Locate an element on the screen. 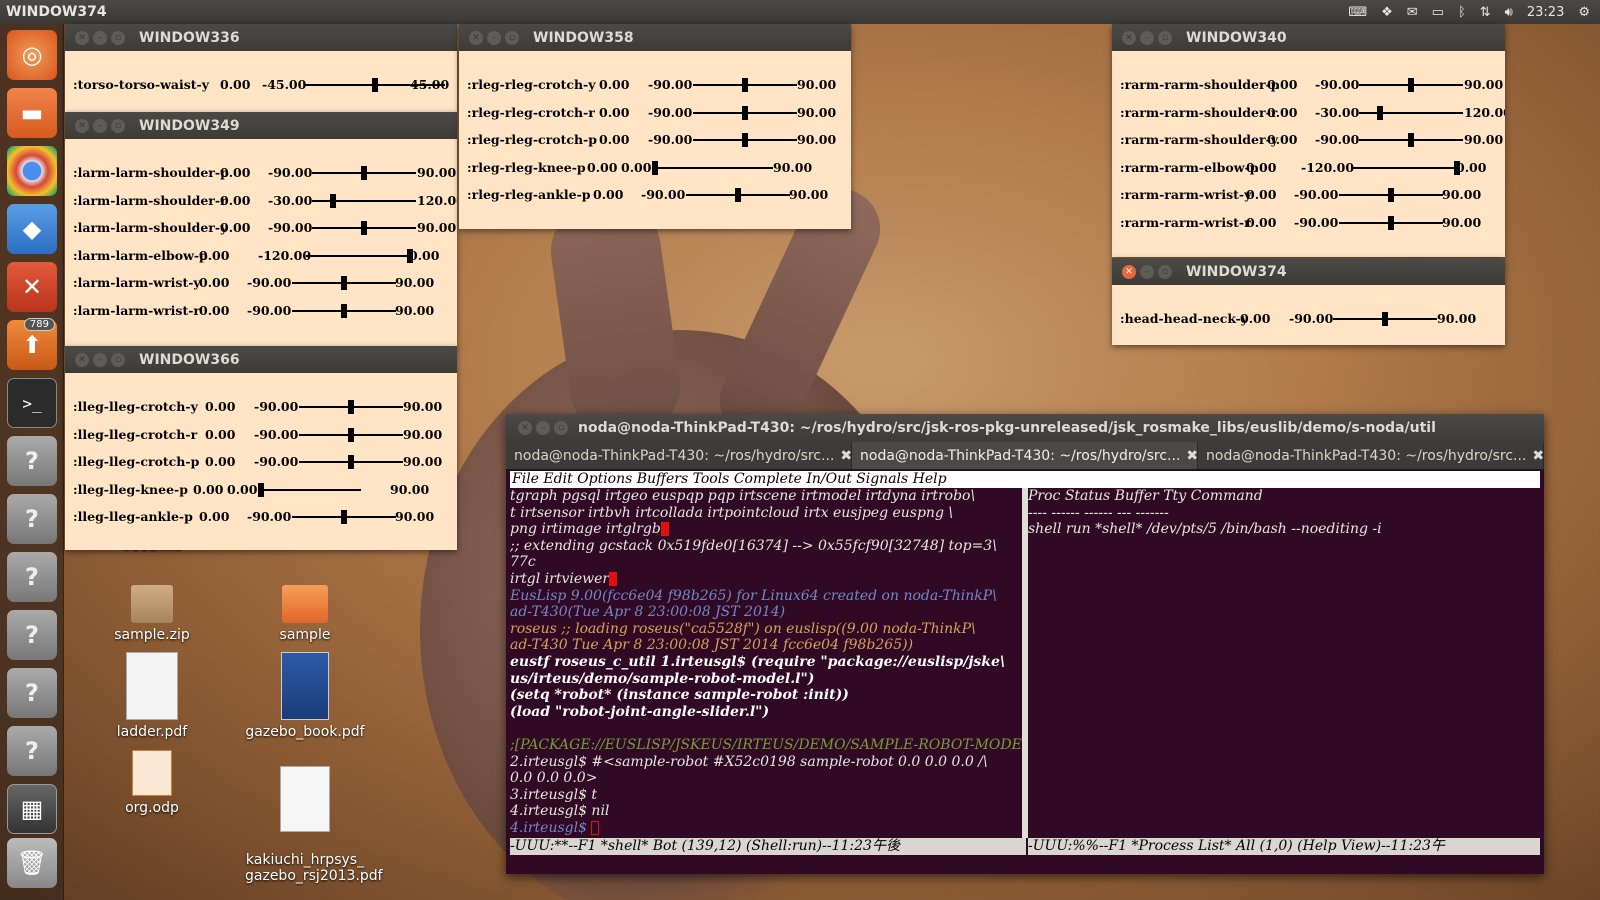 This screenshot has width=1600, height=900. dropbox-icon: ❖ is located at coordinates (1387, 12).